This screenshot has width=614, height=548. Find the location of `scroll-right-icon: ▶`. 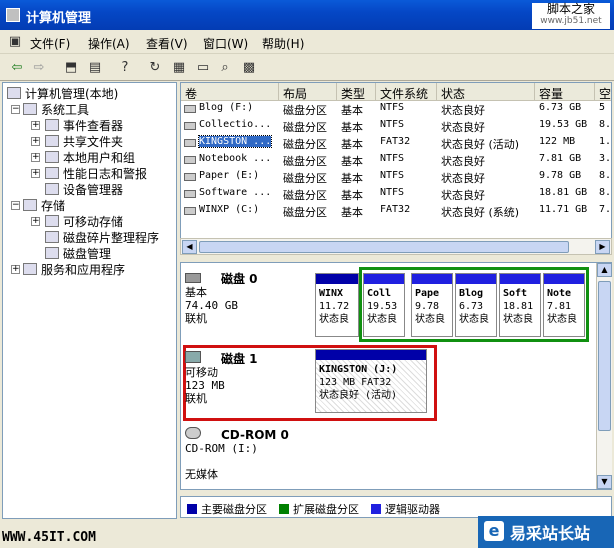

scroll-right-icon: ▶ is located at coordinates (602, 247).